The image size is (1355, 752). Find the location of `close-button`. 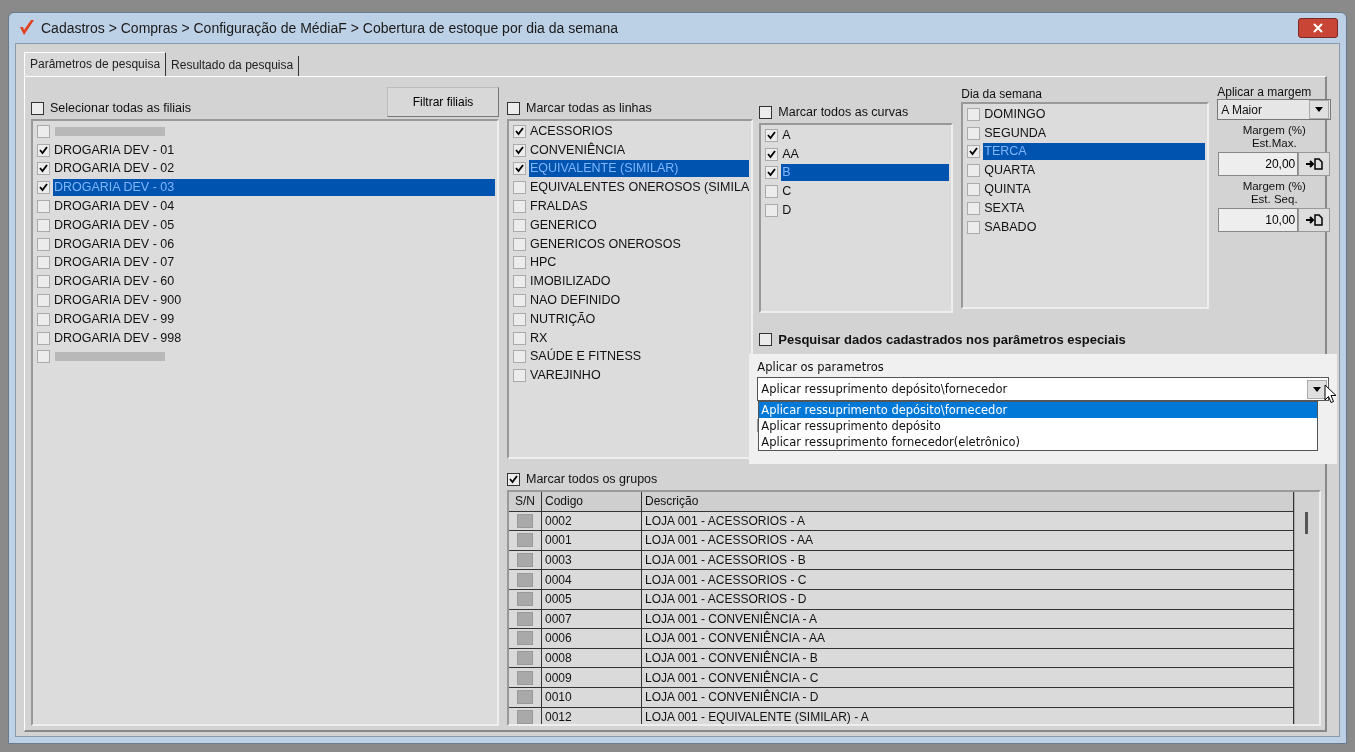

close-button is located at coordinates (1318, 28).